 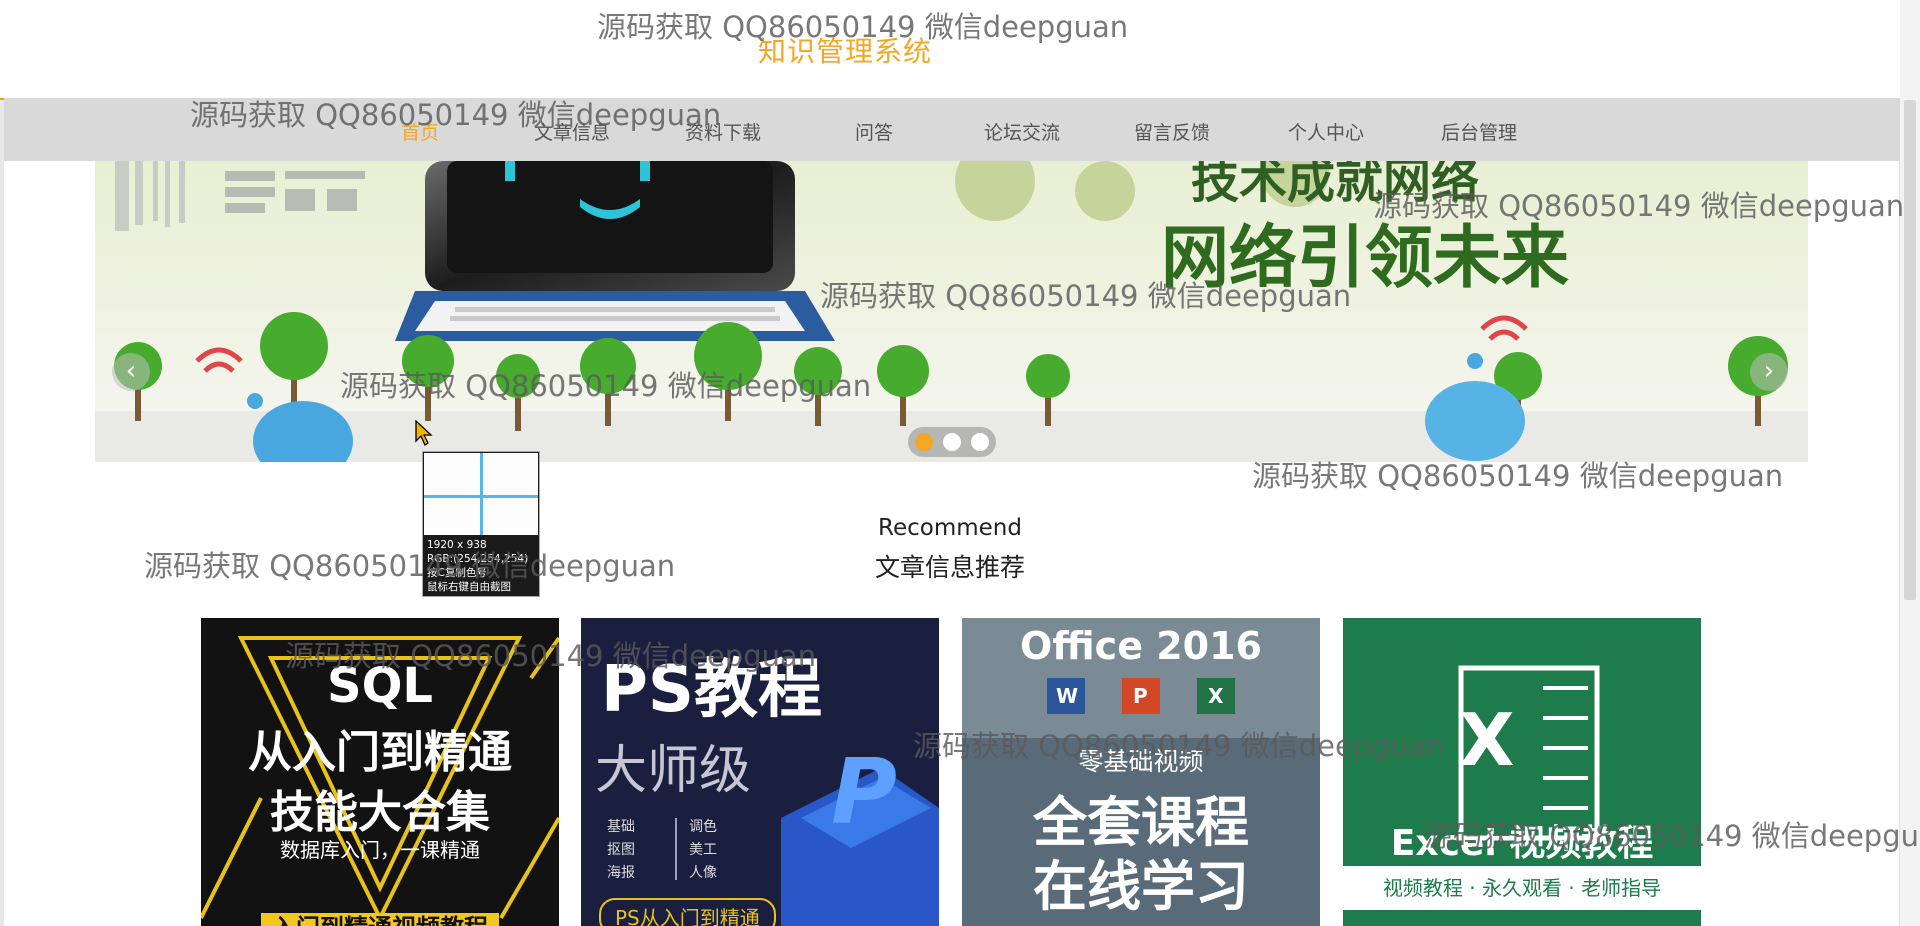 What do you see at coordinates (1067, 696) in the screenshot?
I see `word-icon: W` at bounding box center [1067, 696].